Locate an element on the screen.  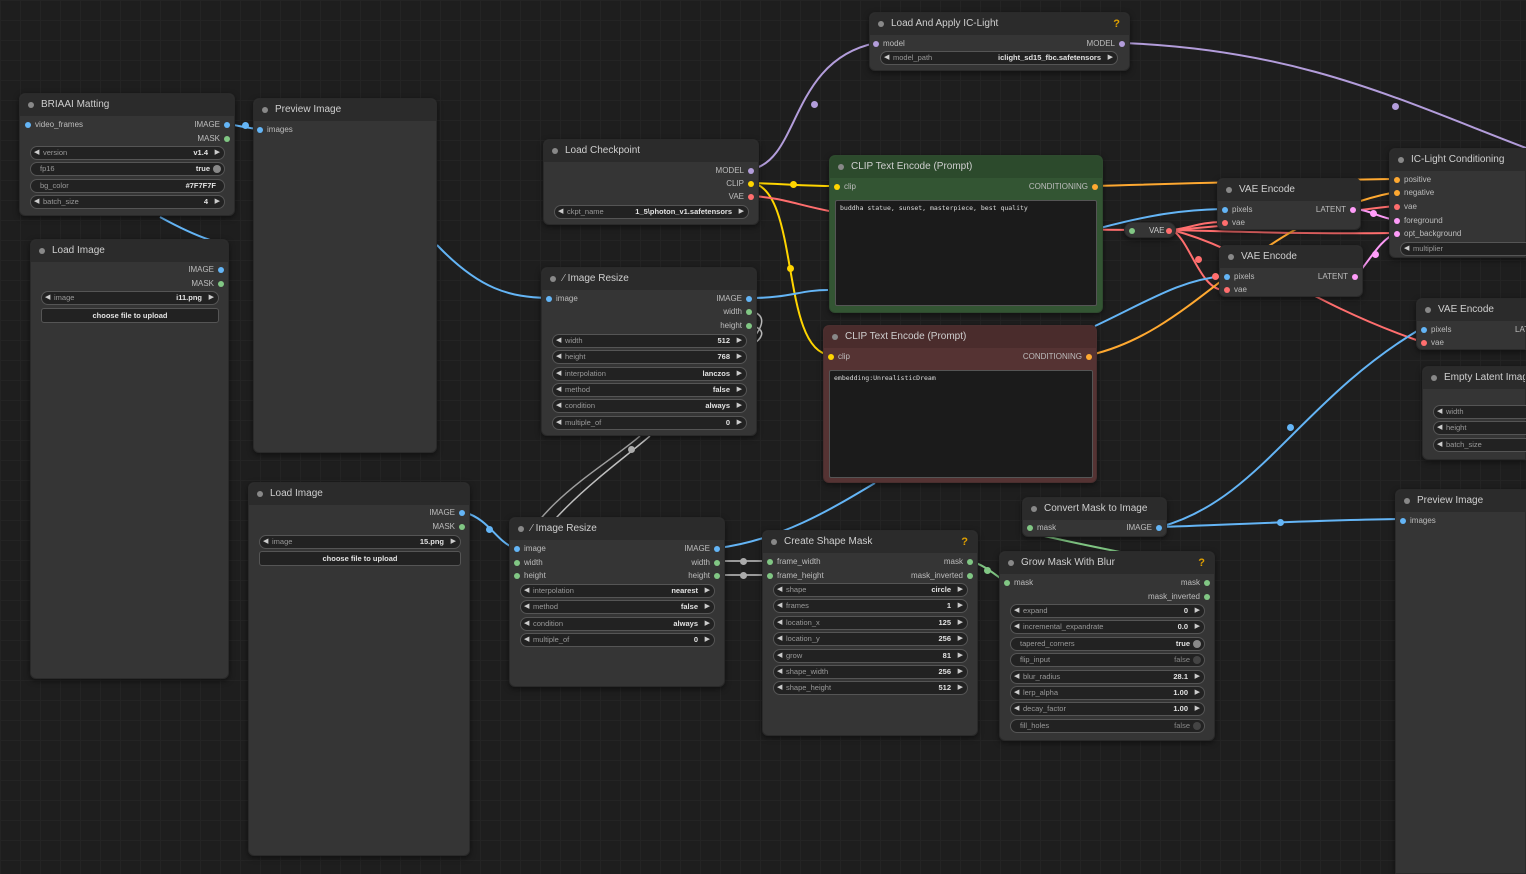
node-title: Empty Latent Image is located at coordinates (1474, 378).